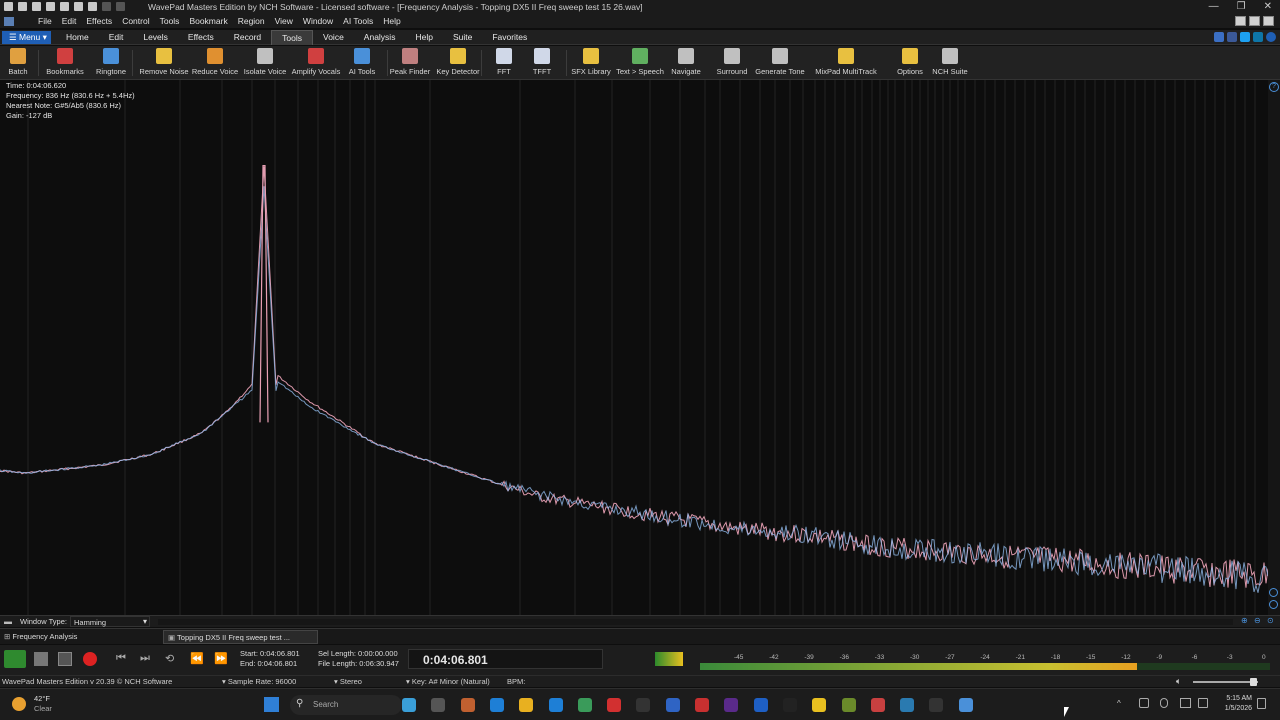  Describe the element at coordinates (1270, 620) in the screenshot. I see `h-zoom-fit-icon: ⊙` at that location.